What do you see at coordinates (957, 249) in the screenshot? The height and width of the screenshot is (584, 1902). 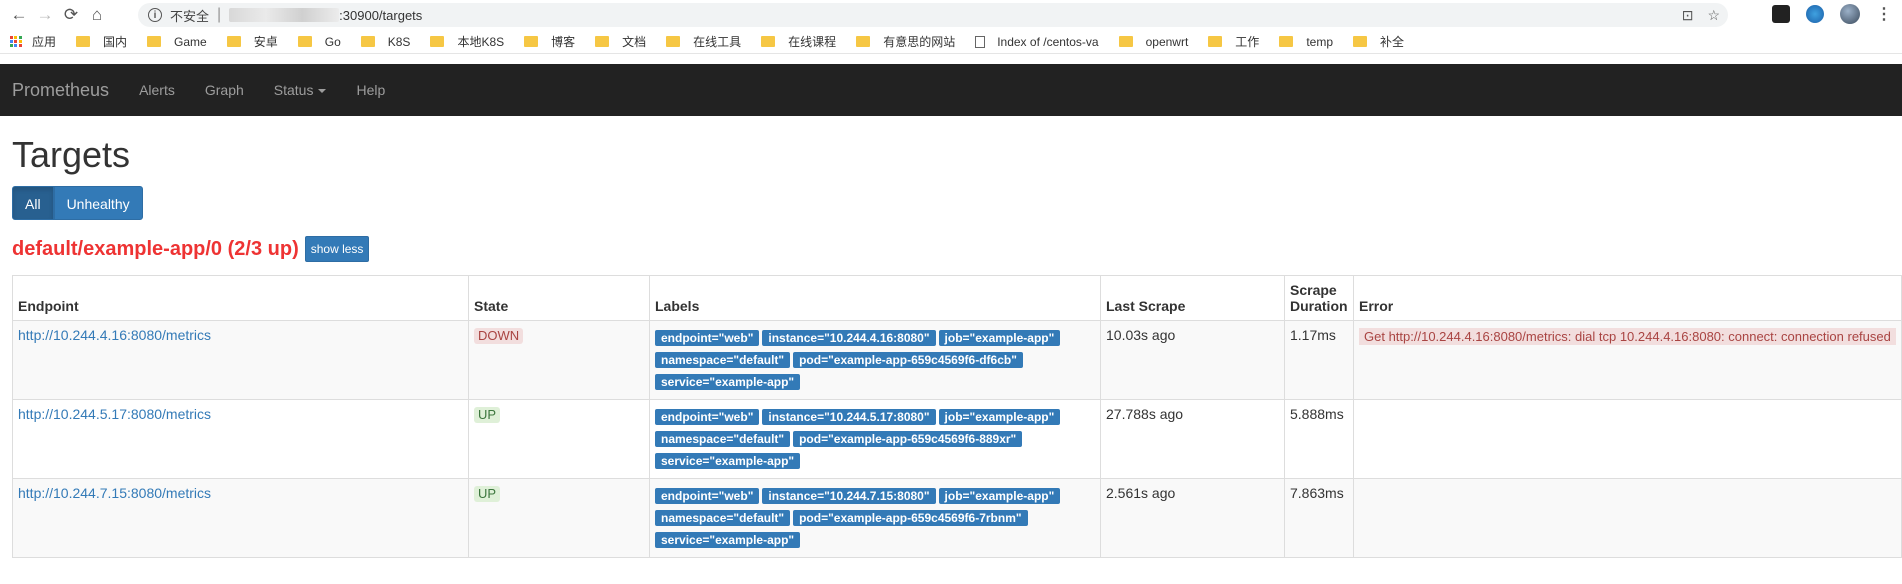 I see `job-header: default/example-app/0 (2/3 up) show less` at bounding box center [957, 249].